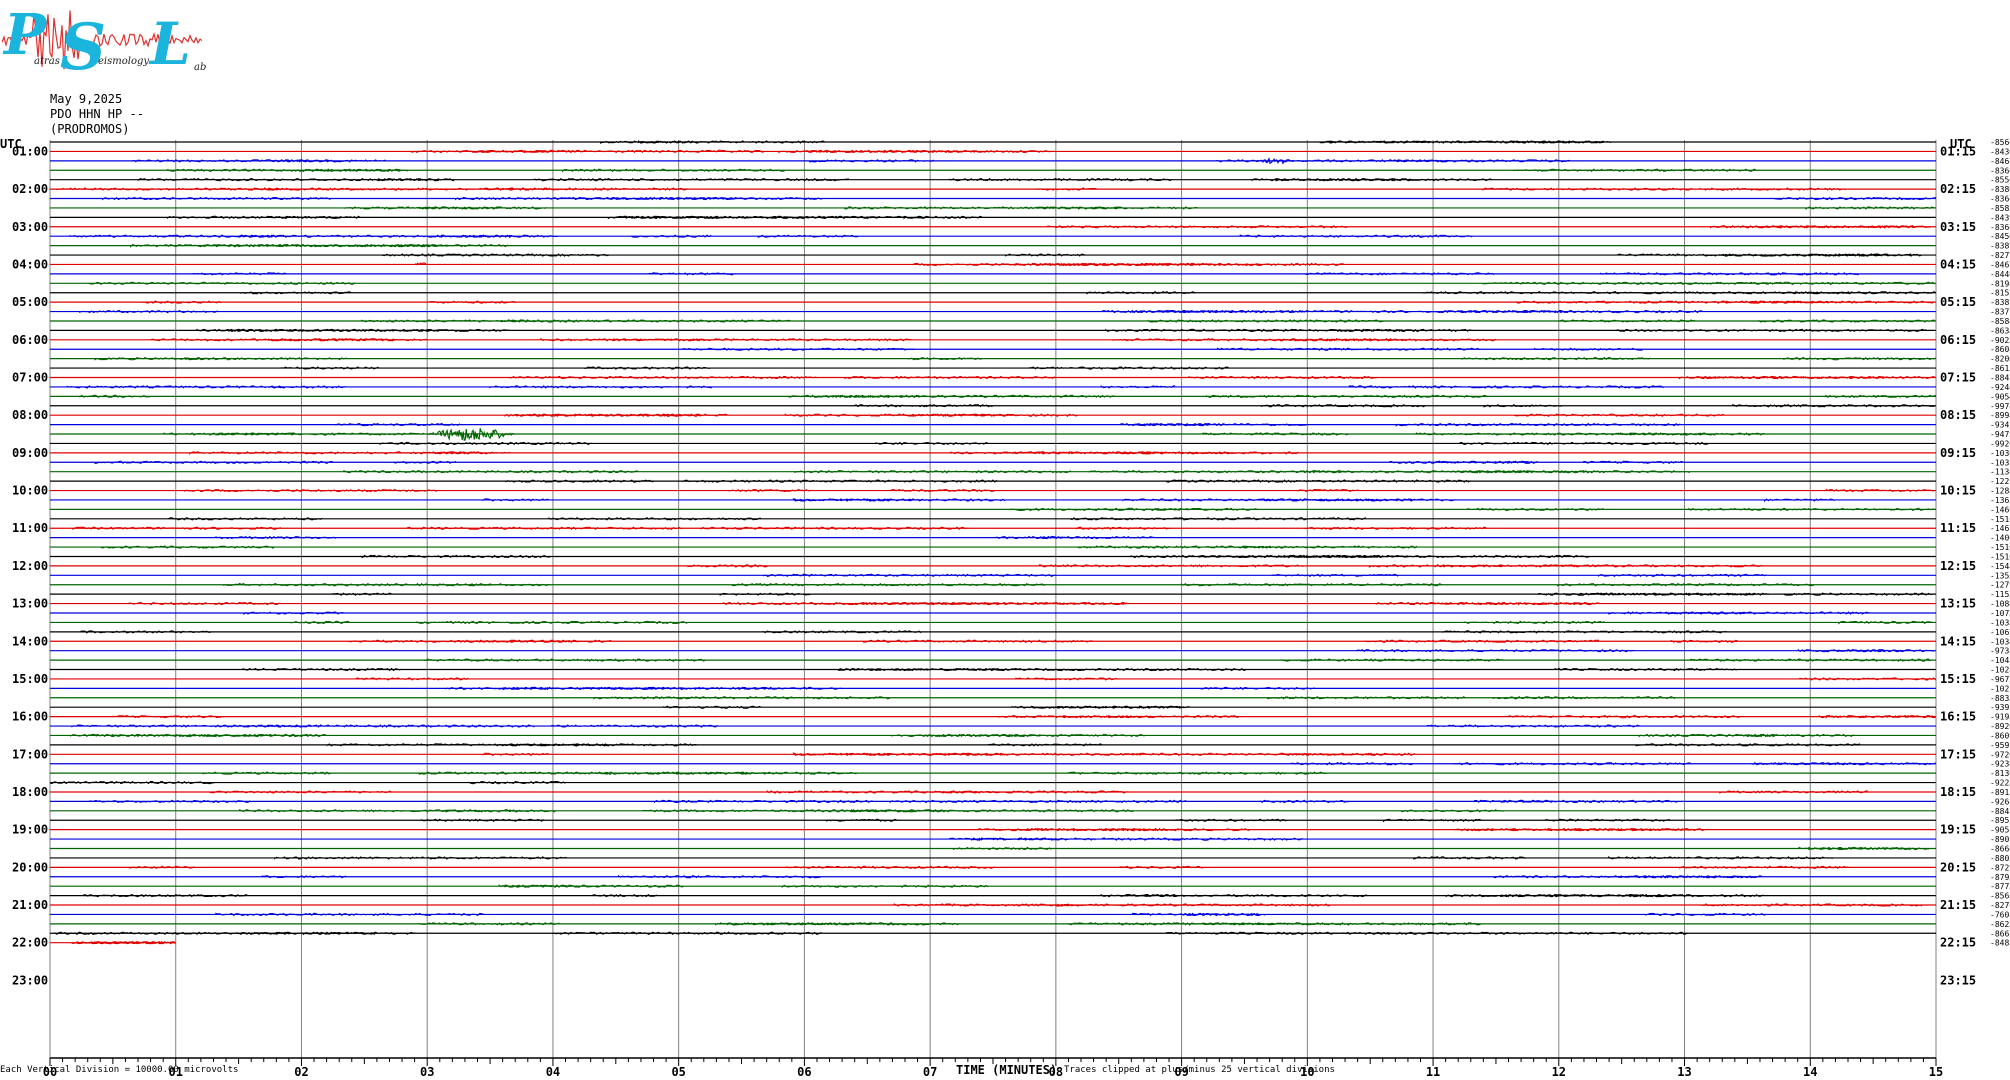 The image size is (2010, 1080). Describe the element at coordinates (30, 264) in the screenshot. I see `hour-label-left: 04:00` at that location.